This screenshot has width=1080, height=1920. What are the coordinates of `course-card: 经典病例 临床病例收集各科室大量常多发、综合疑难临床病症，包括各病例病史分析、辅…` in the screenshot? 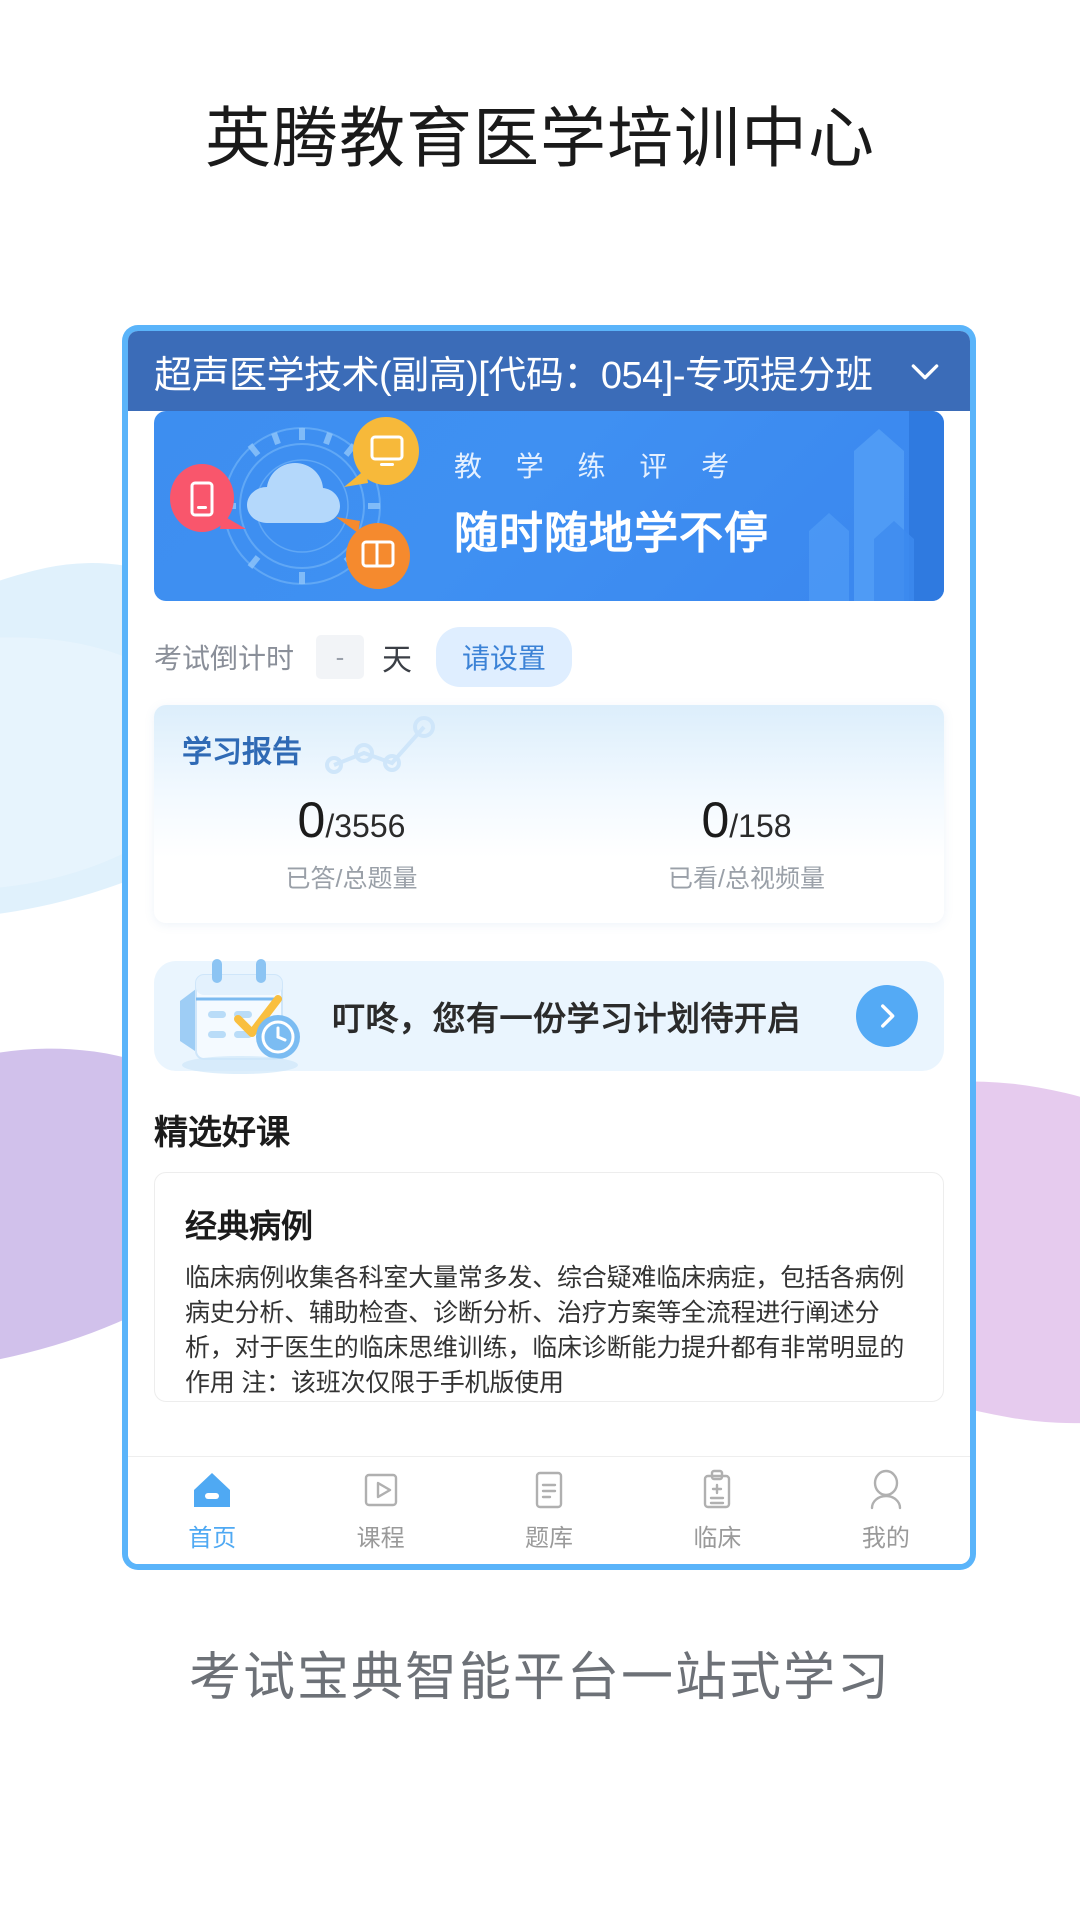 It's located at (549, 1287).